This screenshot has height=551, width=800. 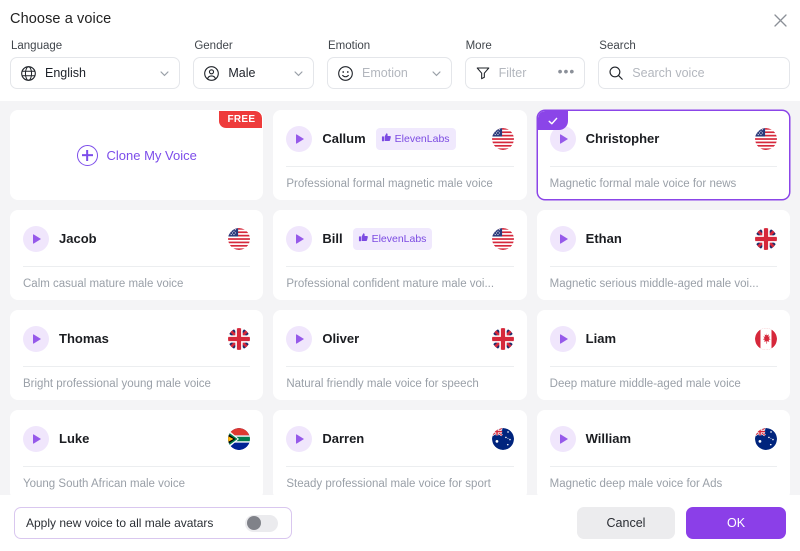 I want to click on flag-icon-au, so click(x=765, y=438).